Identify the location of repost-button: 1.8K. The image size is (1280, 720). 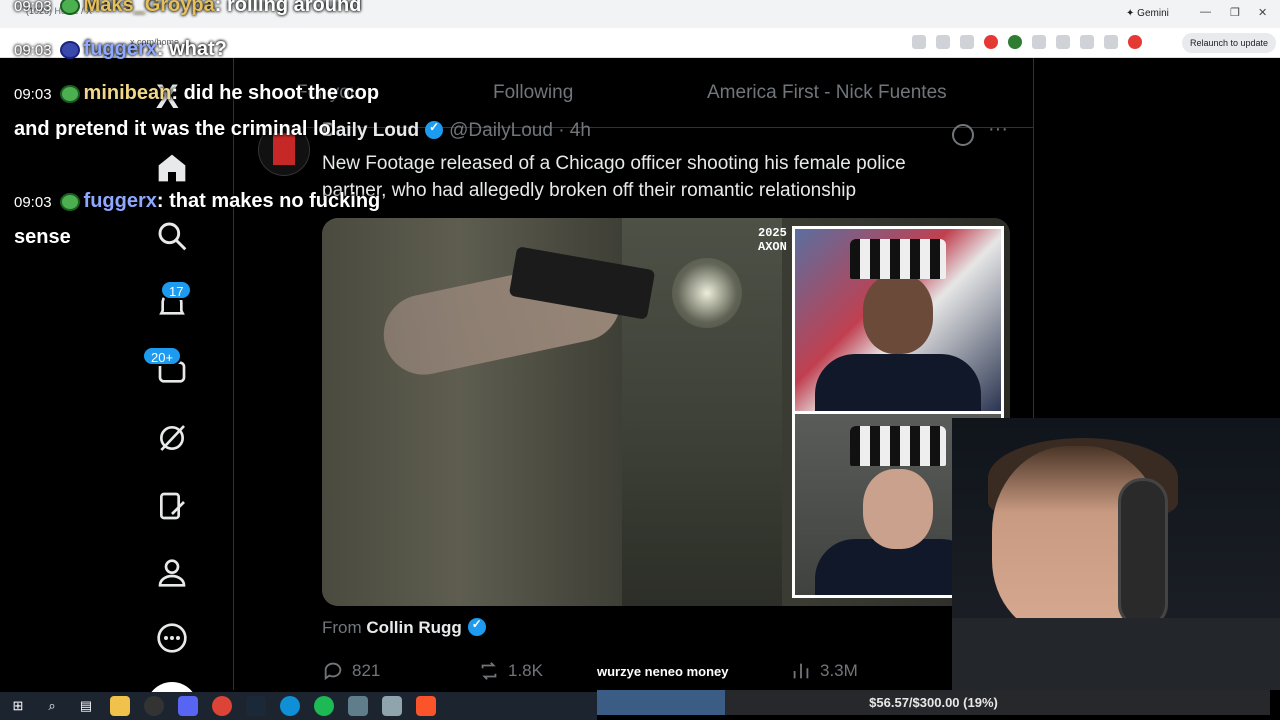
(510, 671).